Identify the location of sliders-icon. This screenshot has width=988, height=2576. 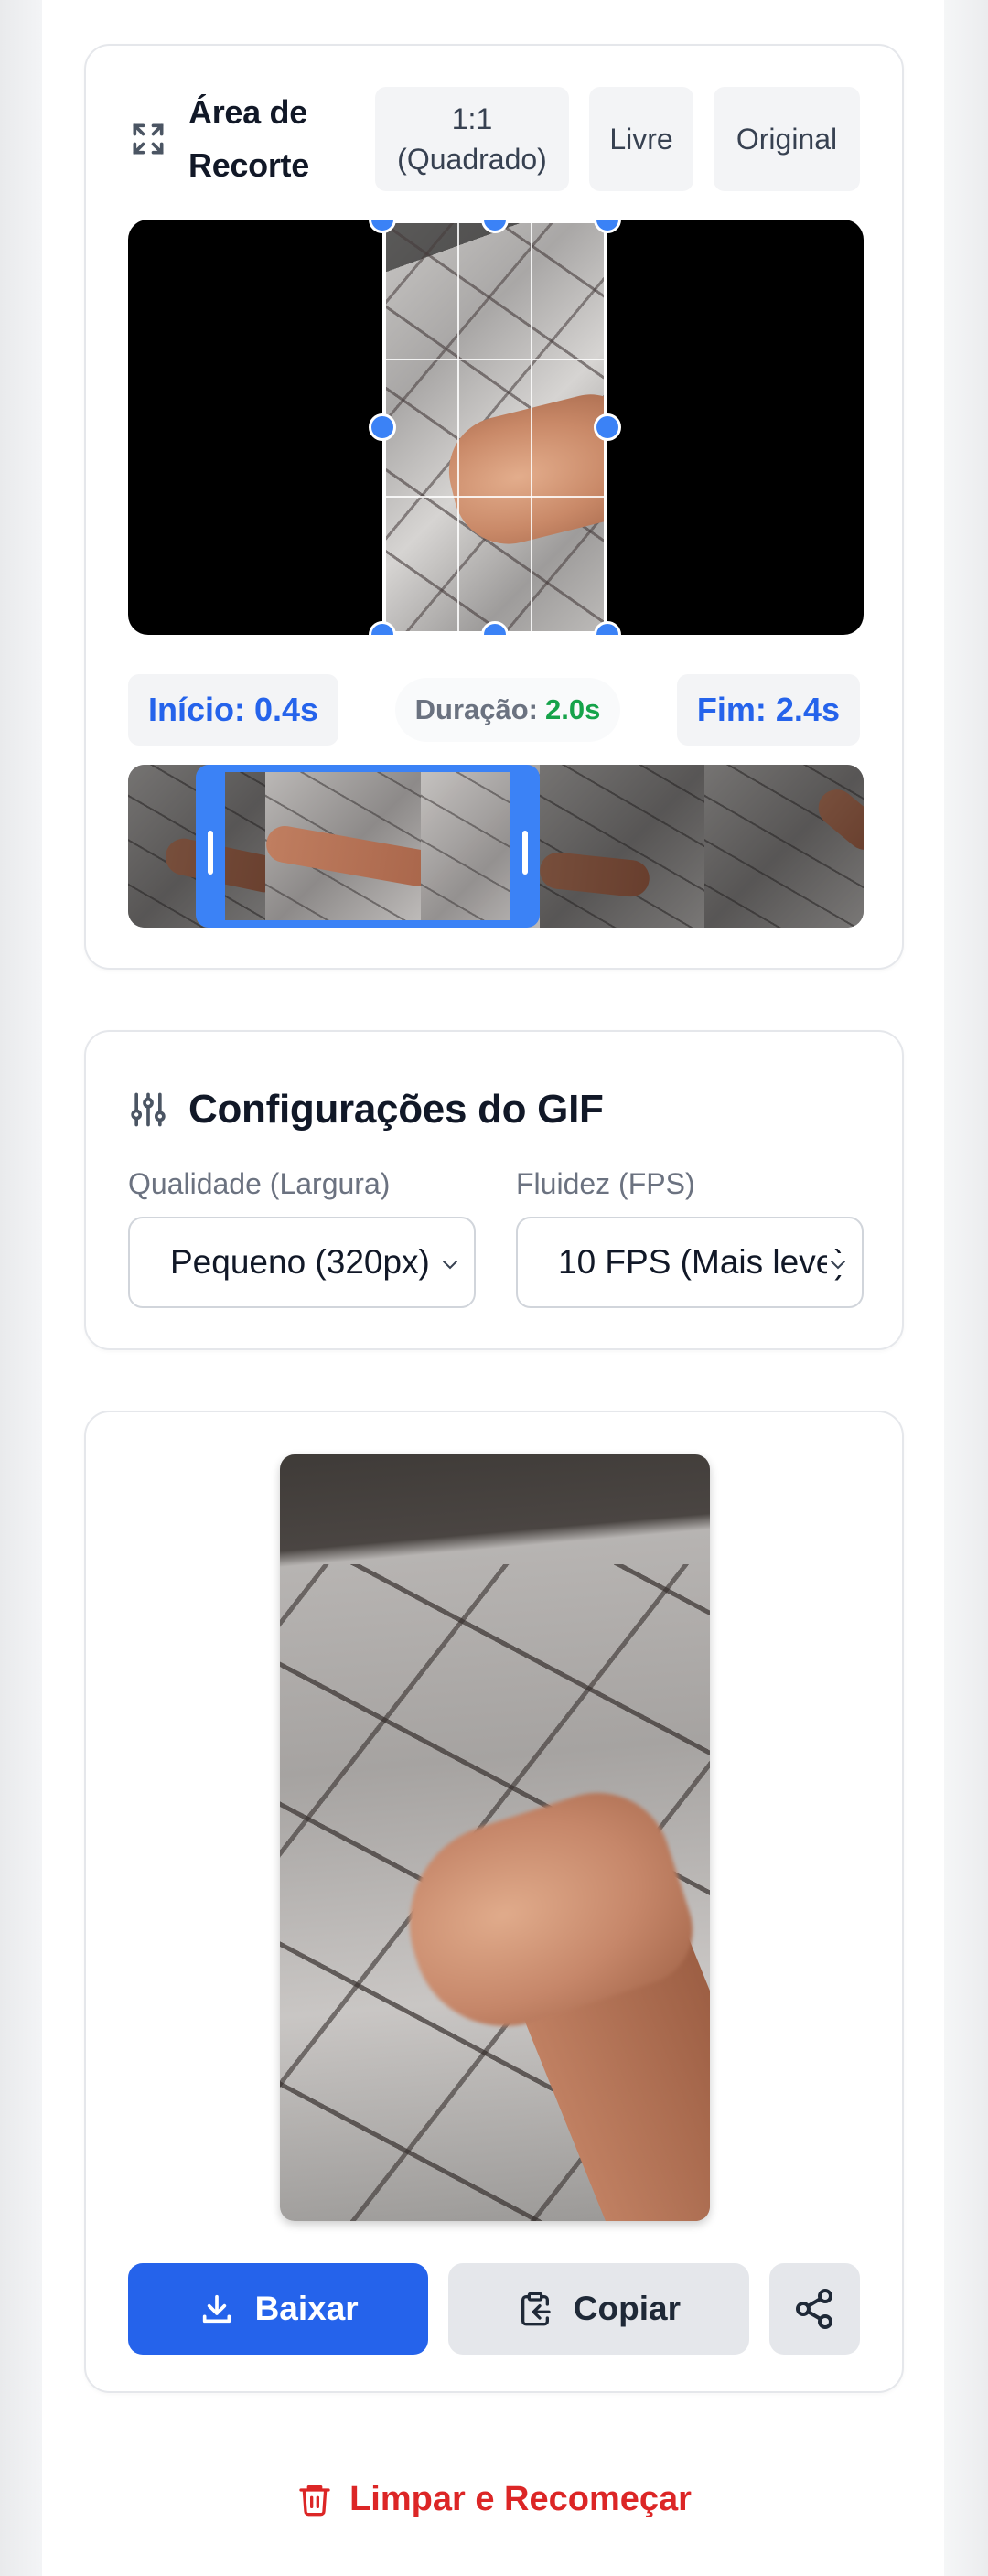
(148, 1110).